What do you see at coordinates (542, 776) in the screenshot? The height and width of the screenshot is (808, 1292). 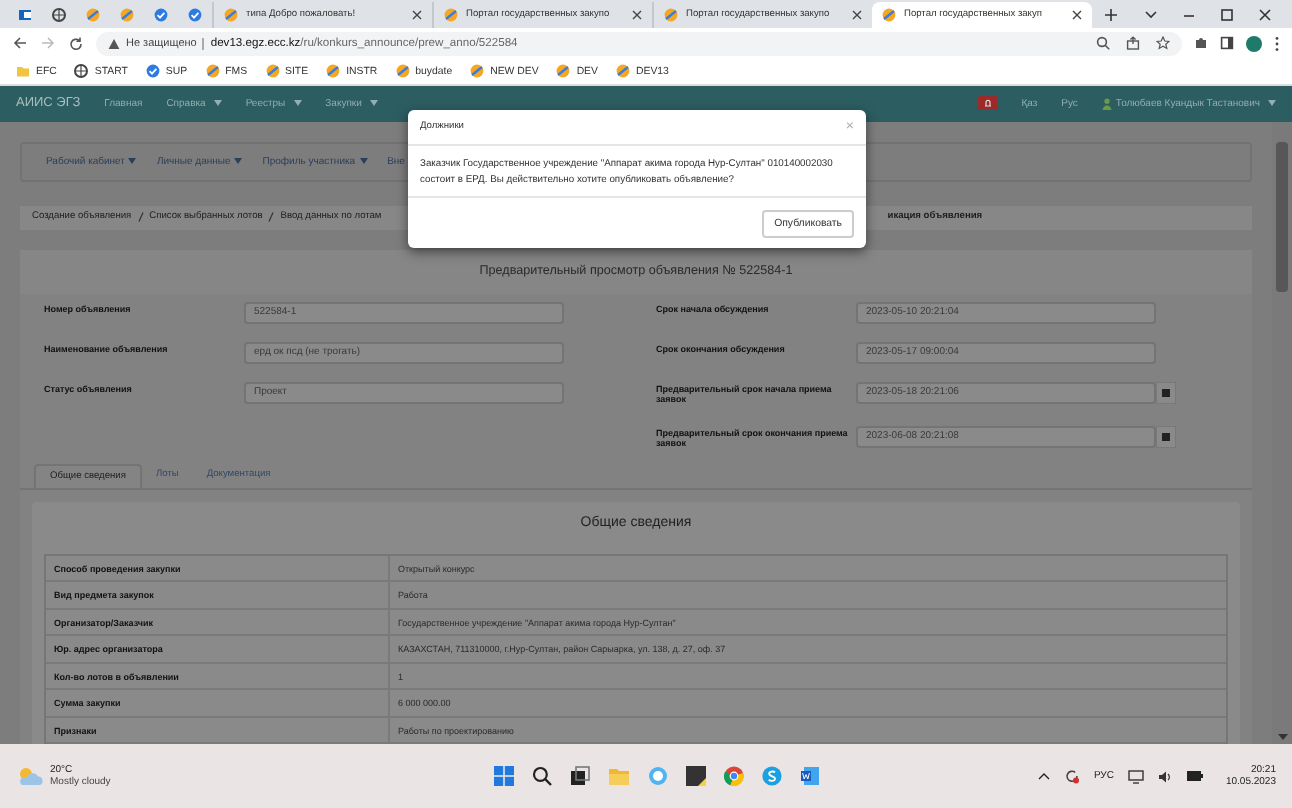 I see `search-icon` at bounding box center [542, 776].